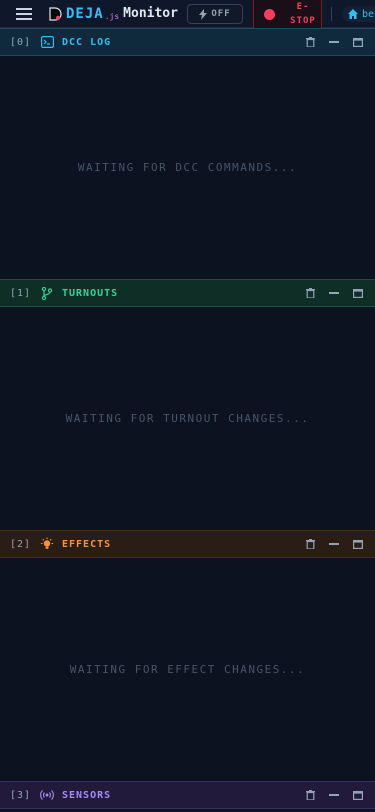 Image resolution: width=375 pixels, height=812 pixels. I want to click on sensors-panel: [3] SENSORS, so click(187, 795).